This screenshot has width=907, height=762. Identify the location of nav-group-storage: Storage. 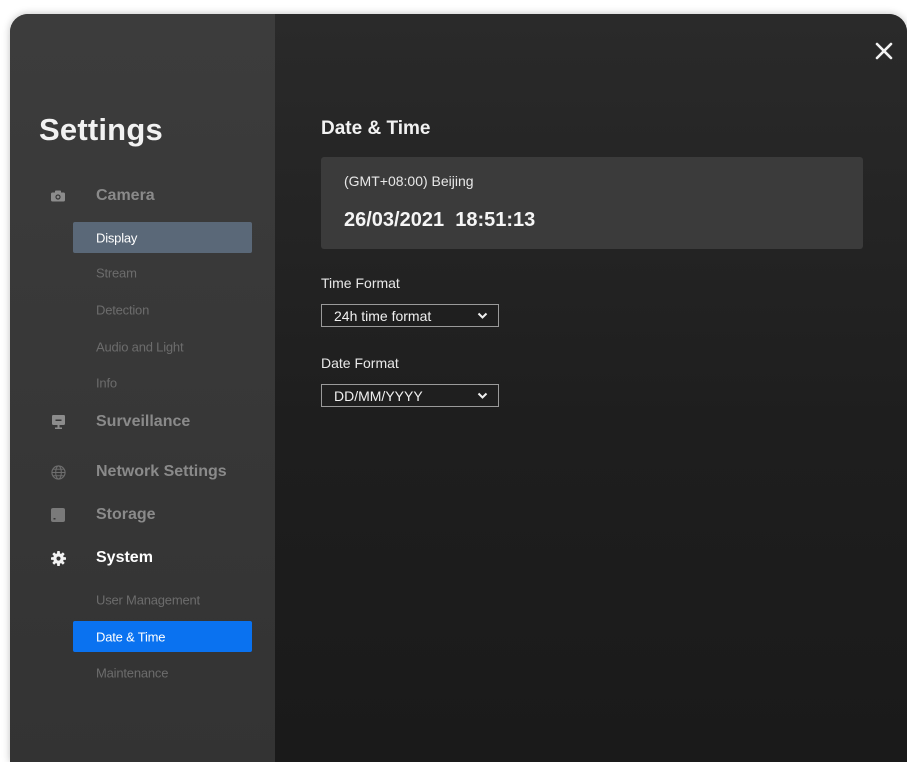
(142, 515).